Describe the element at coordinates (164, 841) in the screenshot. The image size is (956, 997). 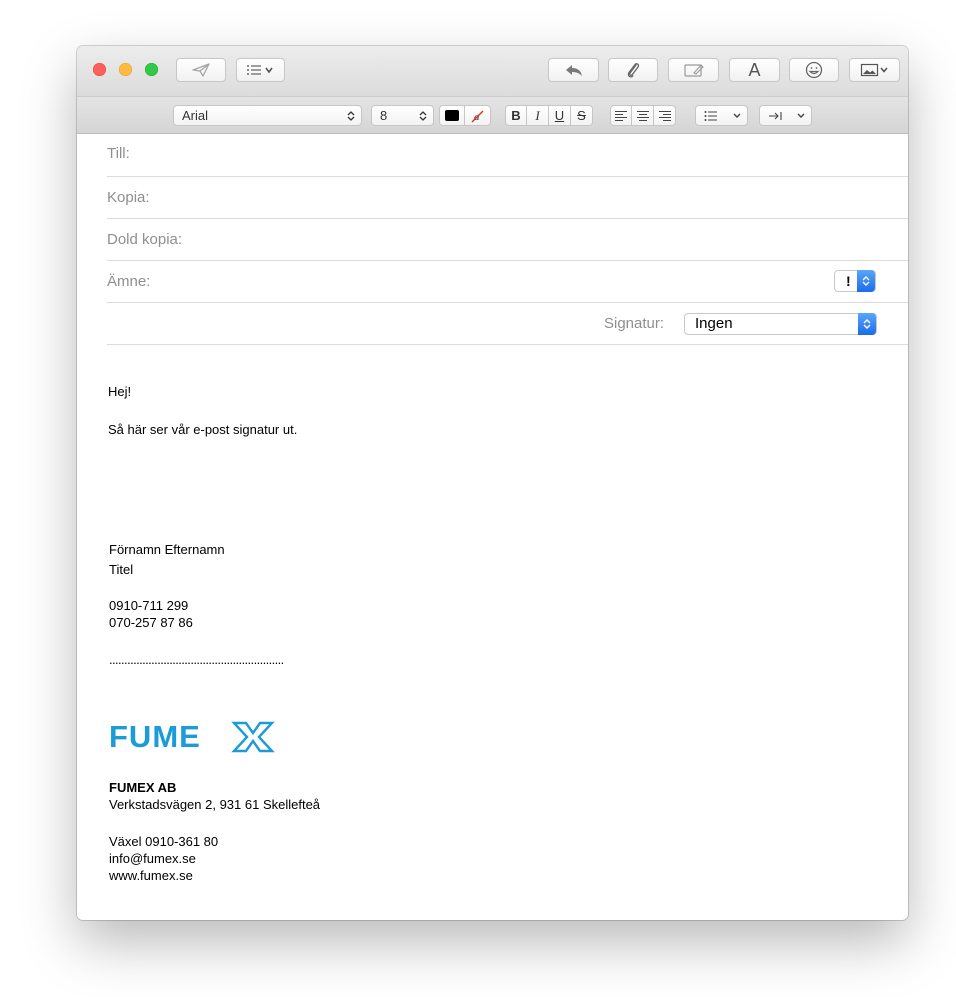
I see `company-switchboard: Växel 0910-361 80` at that location.